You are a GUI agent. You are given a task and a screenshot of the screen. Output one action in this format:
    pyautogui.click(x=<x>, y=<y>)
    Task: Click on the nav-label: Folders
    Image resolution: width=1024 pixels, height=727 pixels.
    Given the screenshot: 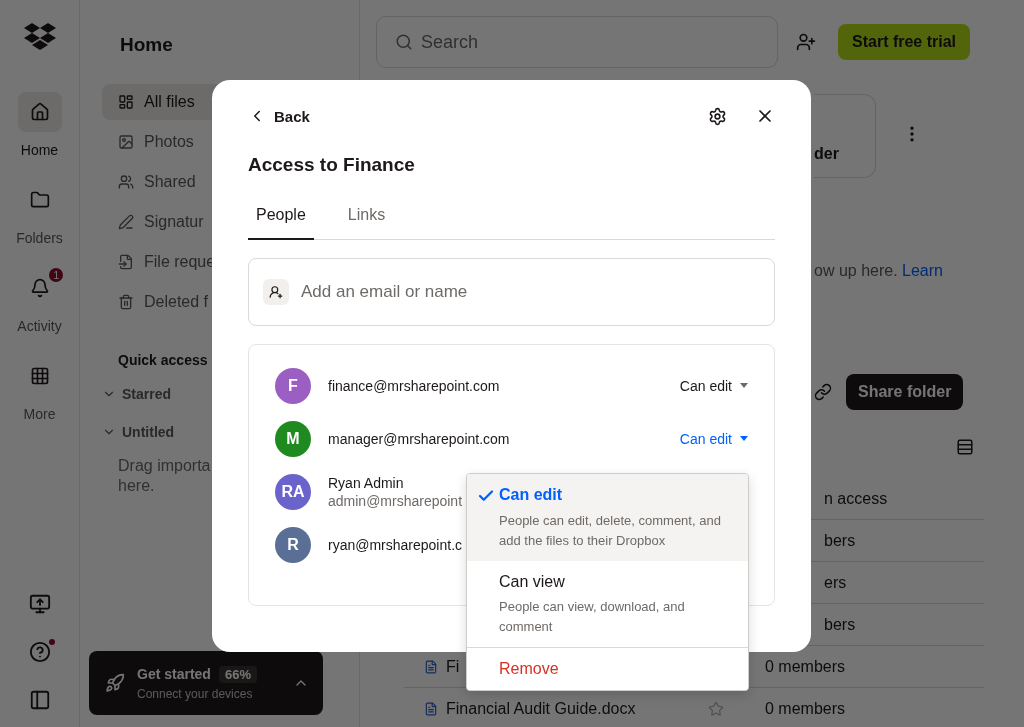 What is the action you would take?
    pyautogui.click(x=39, y=238)
    